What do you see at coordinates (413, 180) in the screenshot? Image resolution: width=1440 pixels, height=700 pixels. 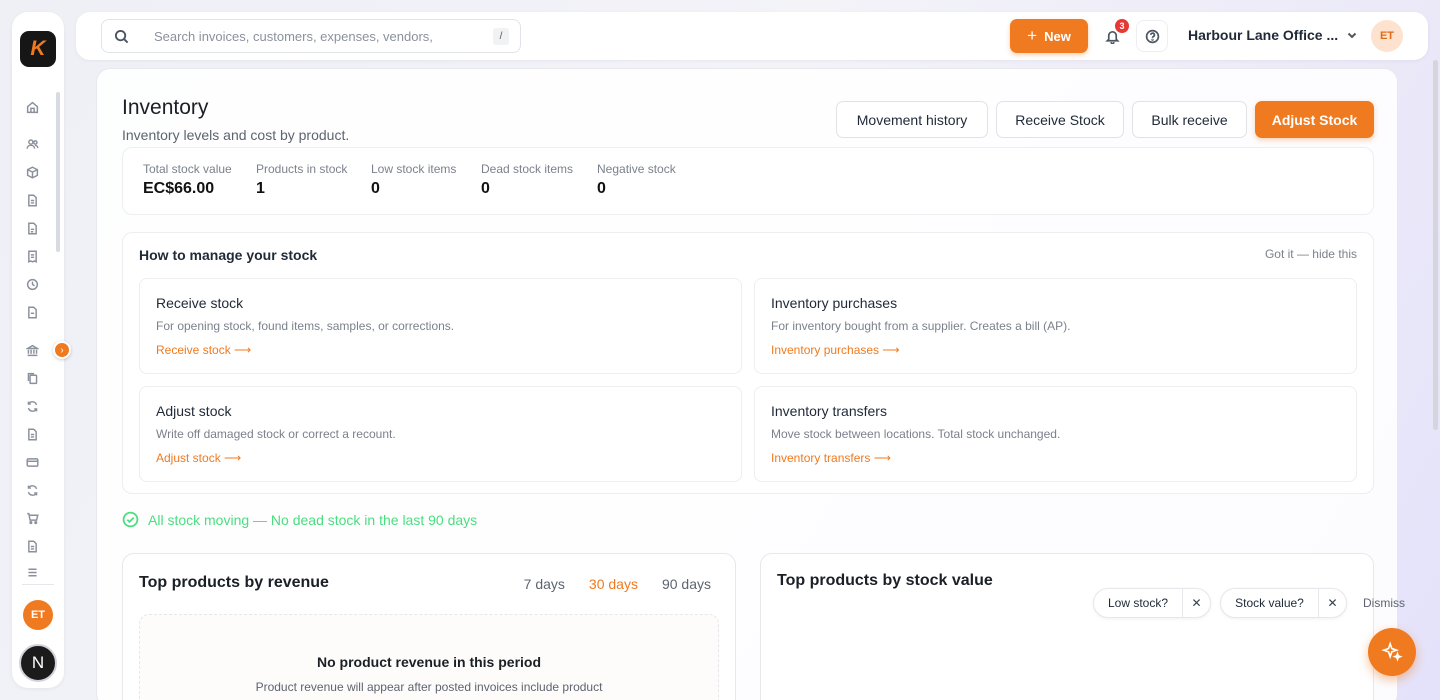 I see `stat-low-stock-items: Low stock items 0` at bounding box center [413, 180].